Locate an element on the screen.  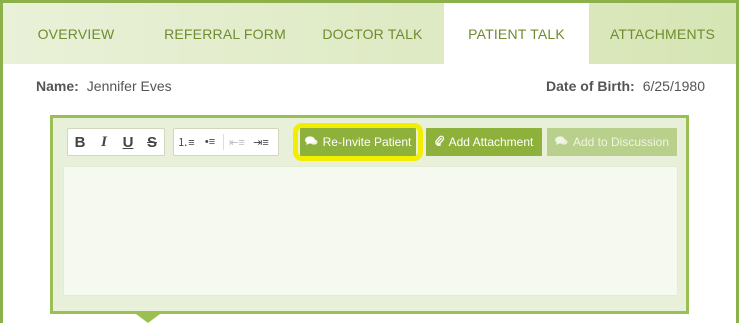
bold-button: B is located at coordinates (80, 142).